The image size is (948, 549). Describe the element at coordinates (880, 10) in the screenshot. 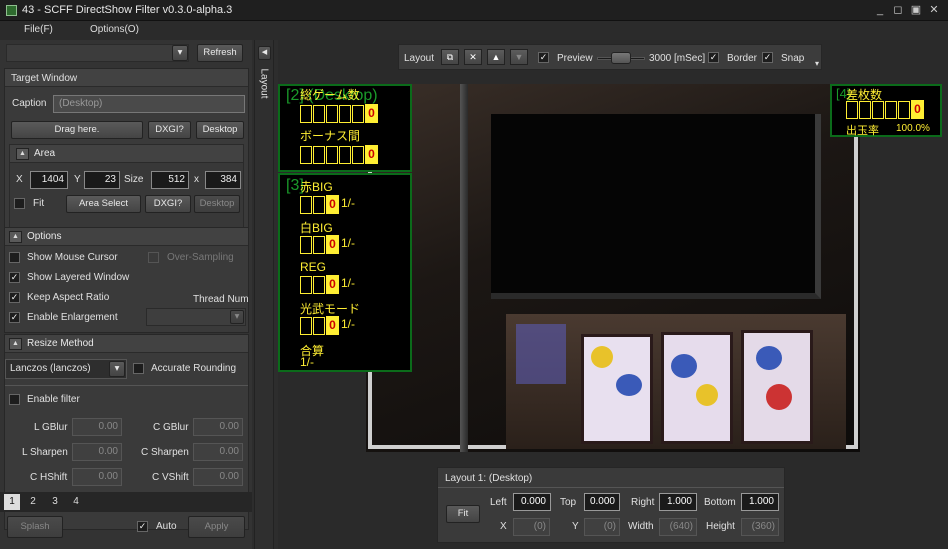

I see `minimize-button: _` at that location.